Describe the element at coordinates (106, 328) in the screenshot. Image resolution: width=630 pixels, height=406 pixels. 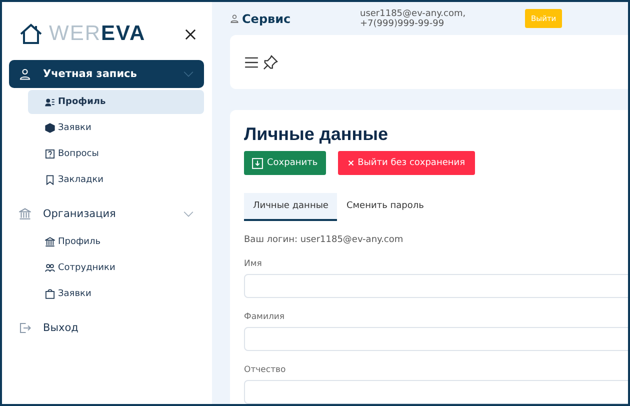
I see `sidebar-group: Выход` at that location.